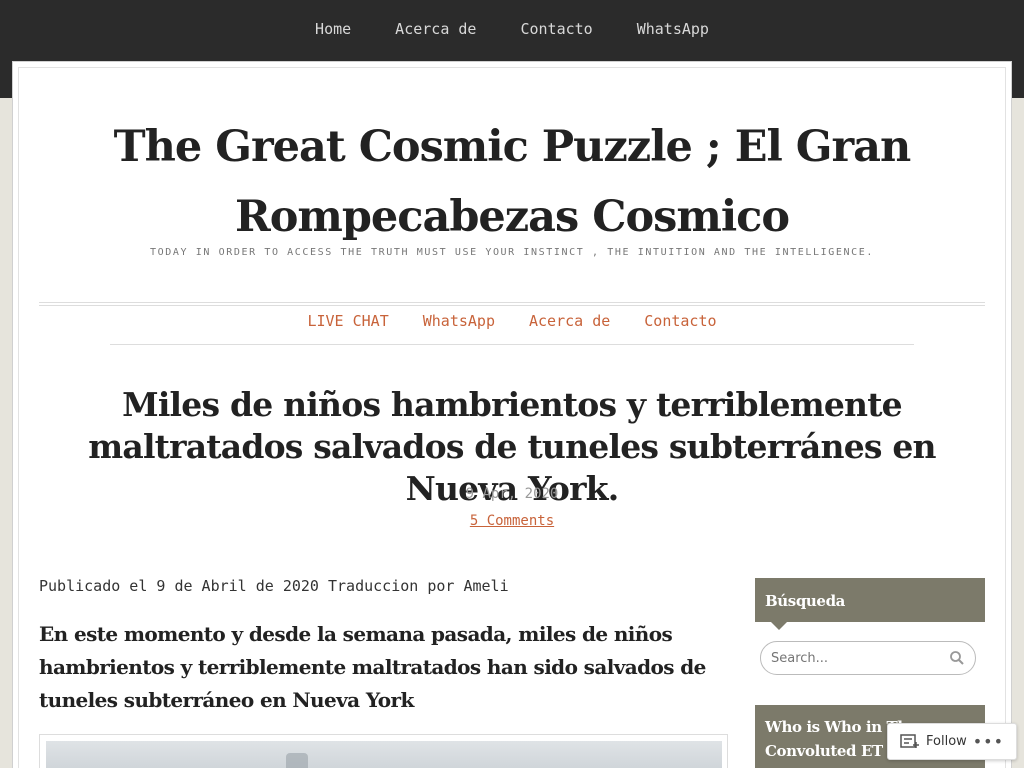  What do you see at coordinates (297, 760) in the screenshot?
I see `image-detail` at bounding box center [297, 760].